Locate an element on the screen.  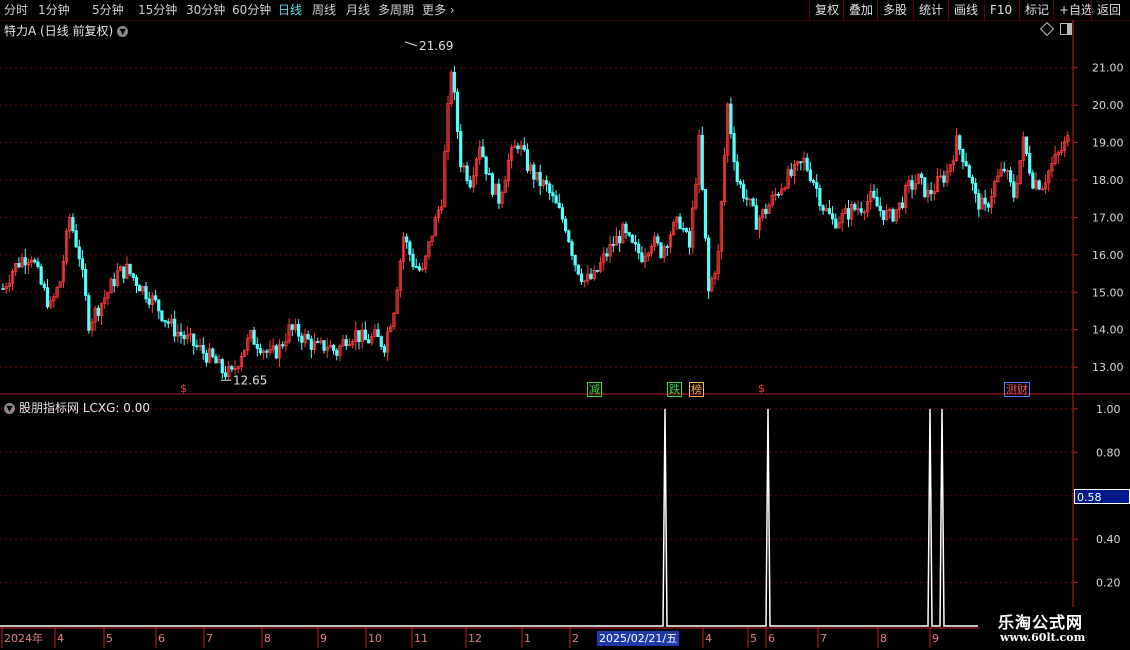
period-30min: 30分钟 is located at coordinates (205, 10).